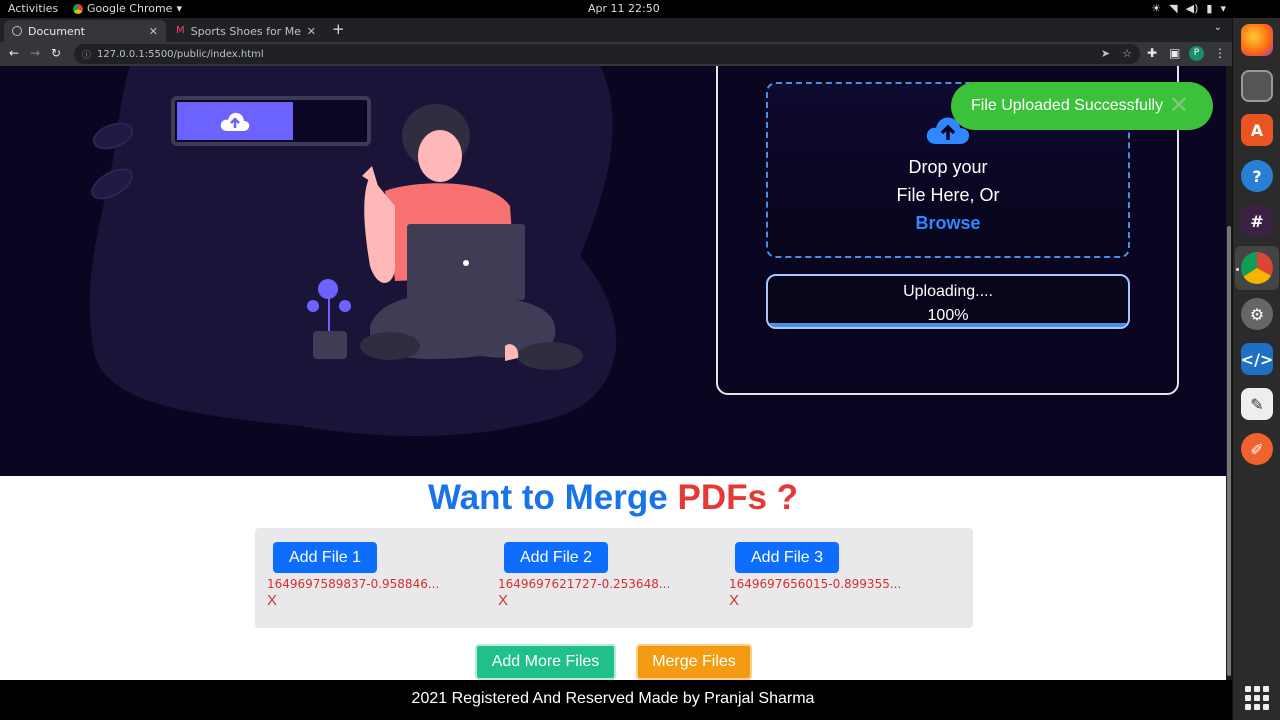 This screenshot has height=720, width=1280. Describe the element at coordinates (35, 53) in the screenshot. I see `forward-icon: →` at that location.